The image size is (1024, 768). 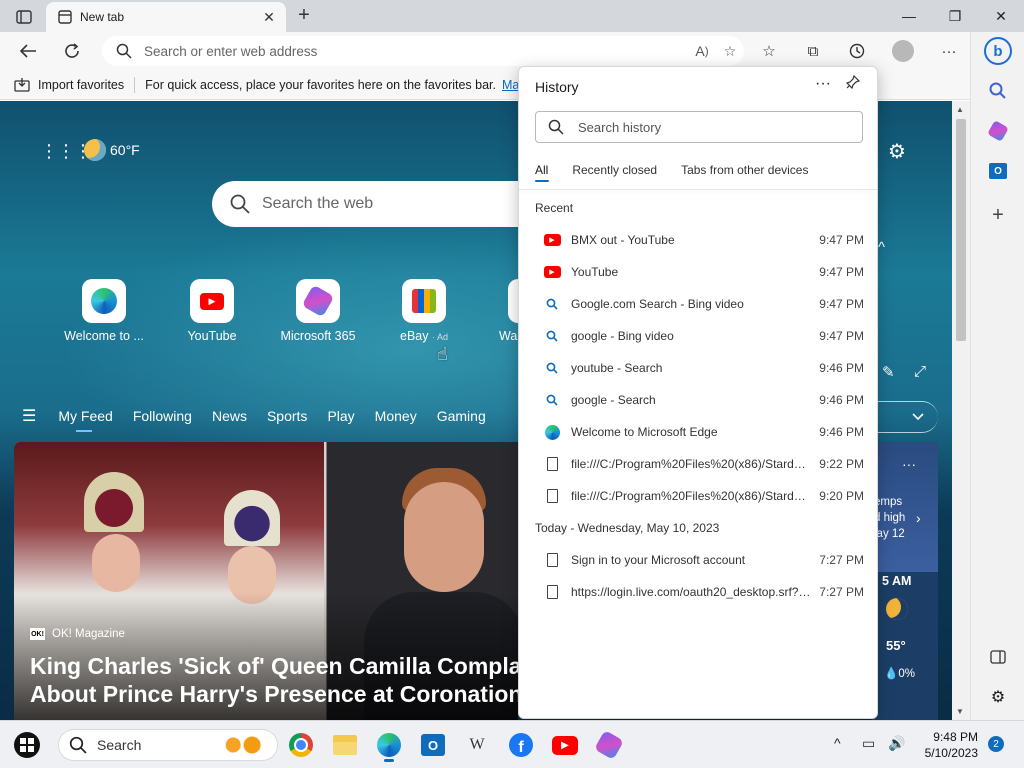 What do you see at coordinates (960, 109) in the screenshot?
I see `scroll-up-arrow-icon: ▲` at bounding box center [960, 109].